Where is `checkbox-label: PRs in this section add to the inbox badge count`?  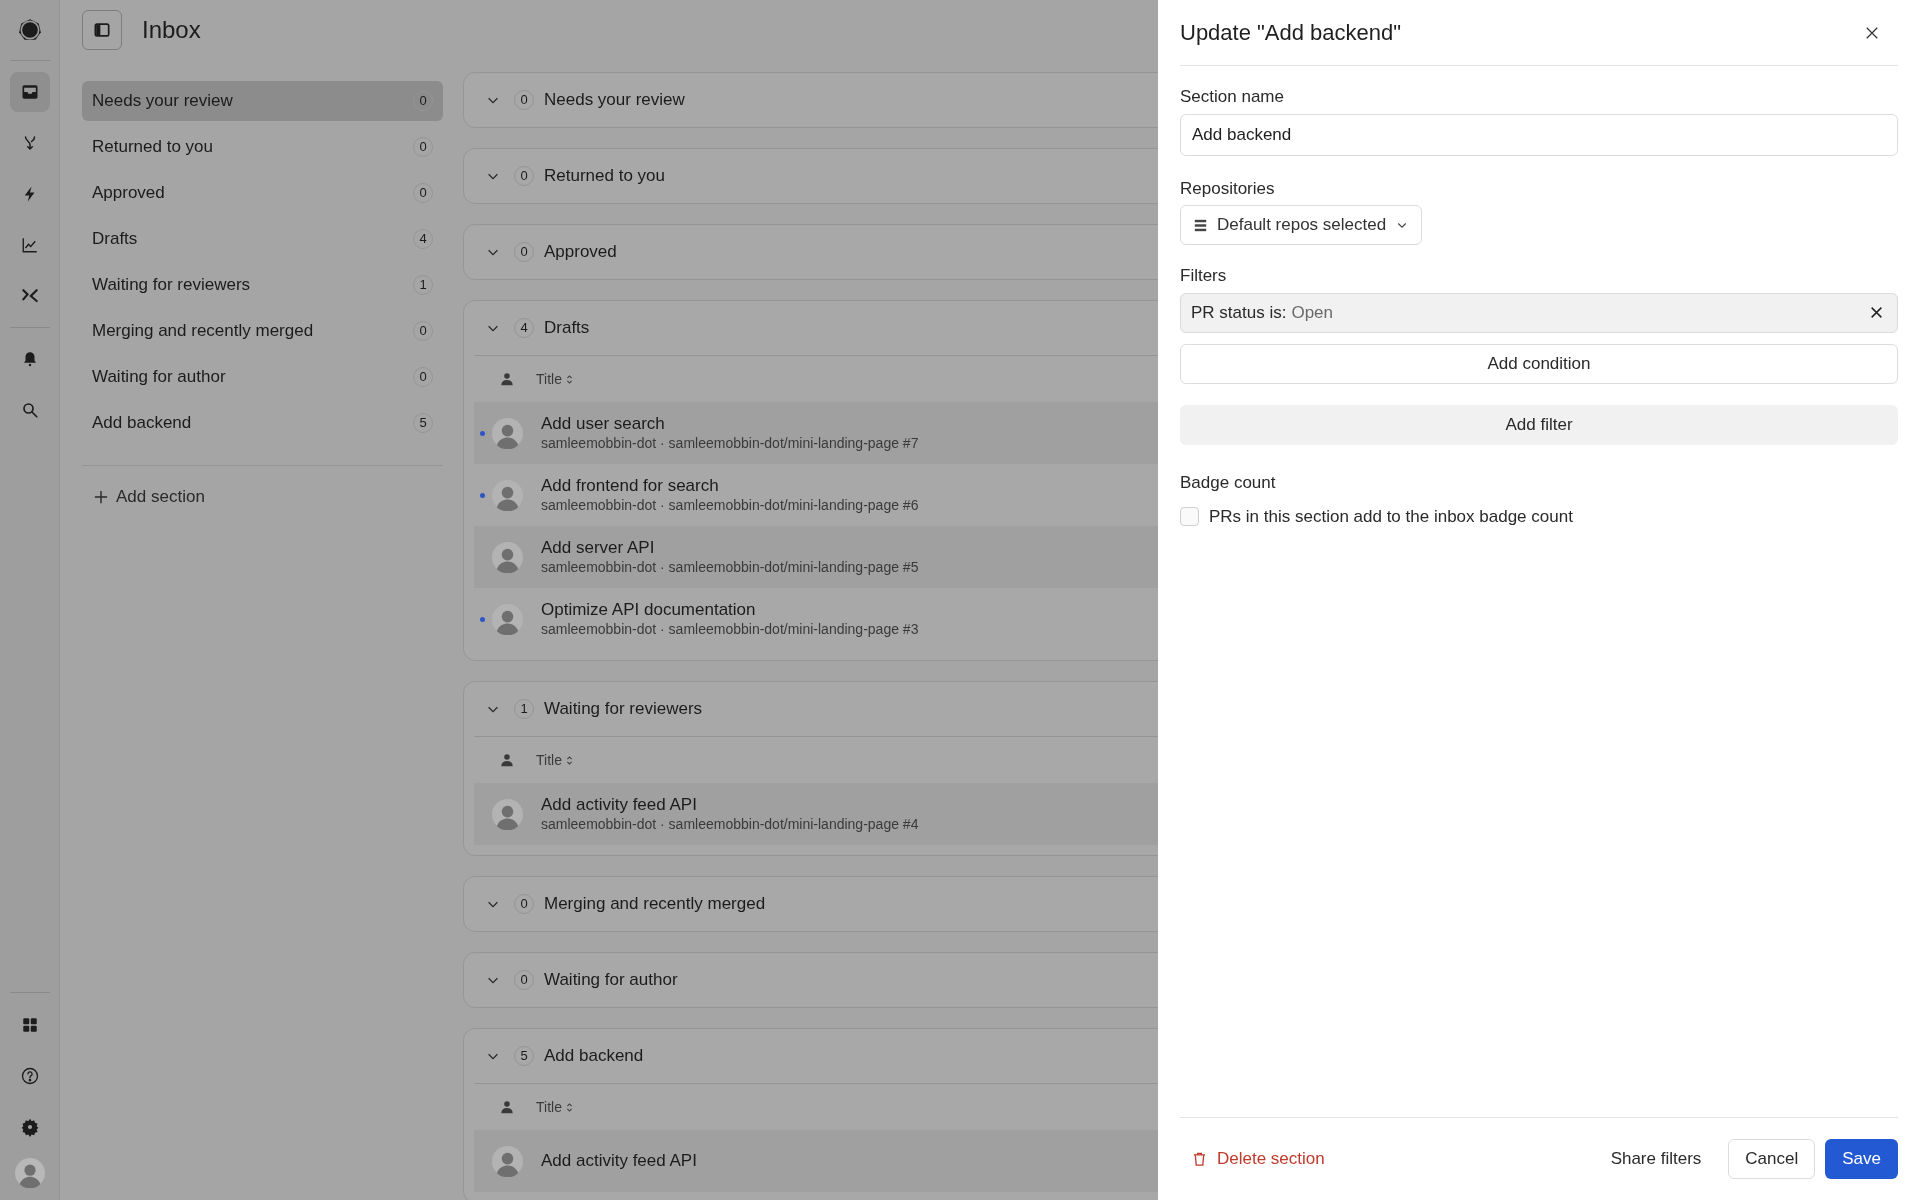 checkbox-label: PRs in this section add to the inbox badge count is located at coordinates (1391, 517).